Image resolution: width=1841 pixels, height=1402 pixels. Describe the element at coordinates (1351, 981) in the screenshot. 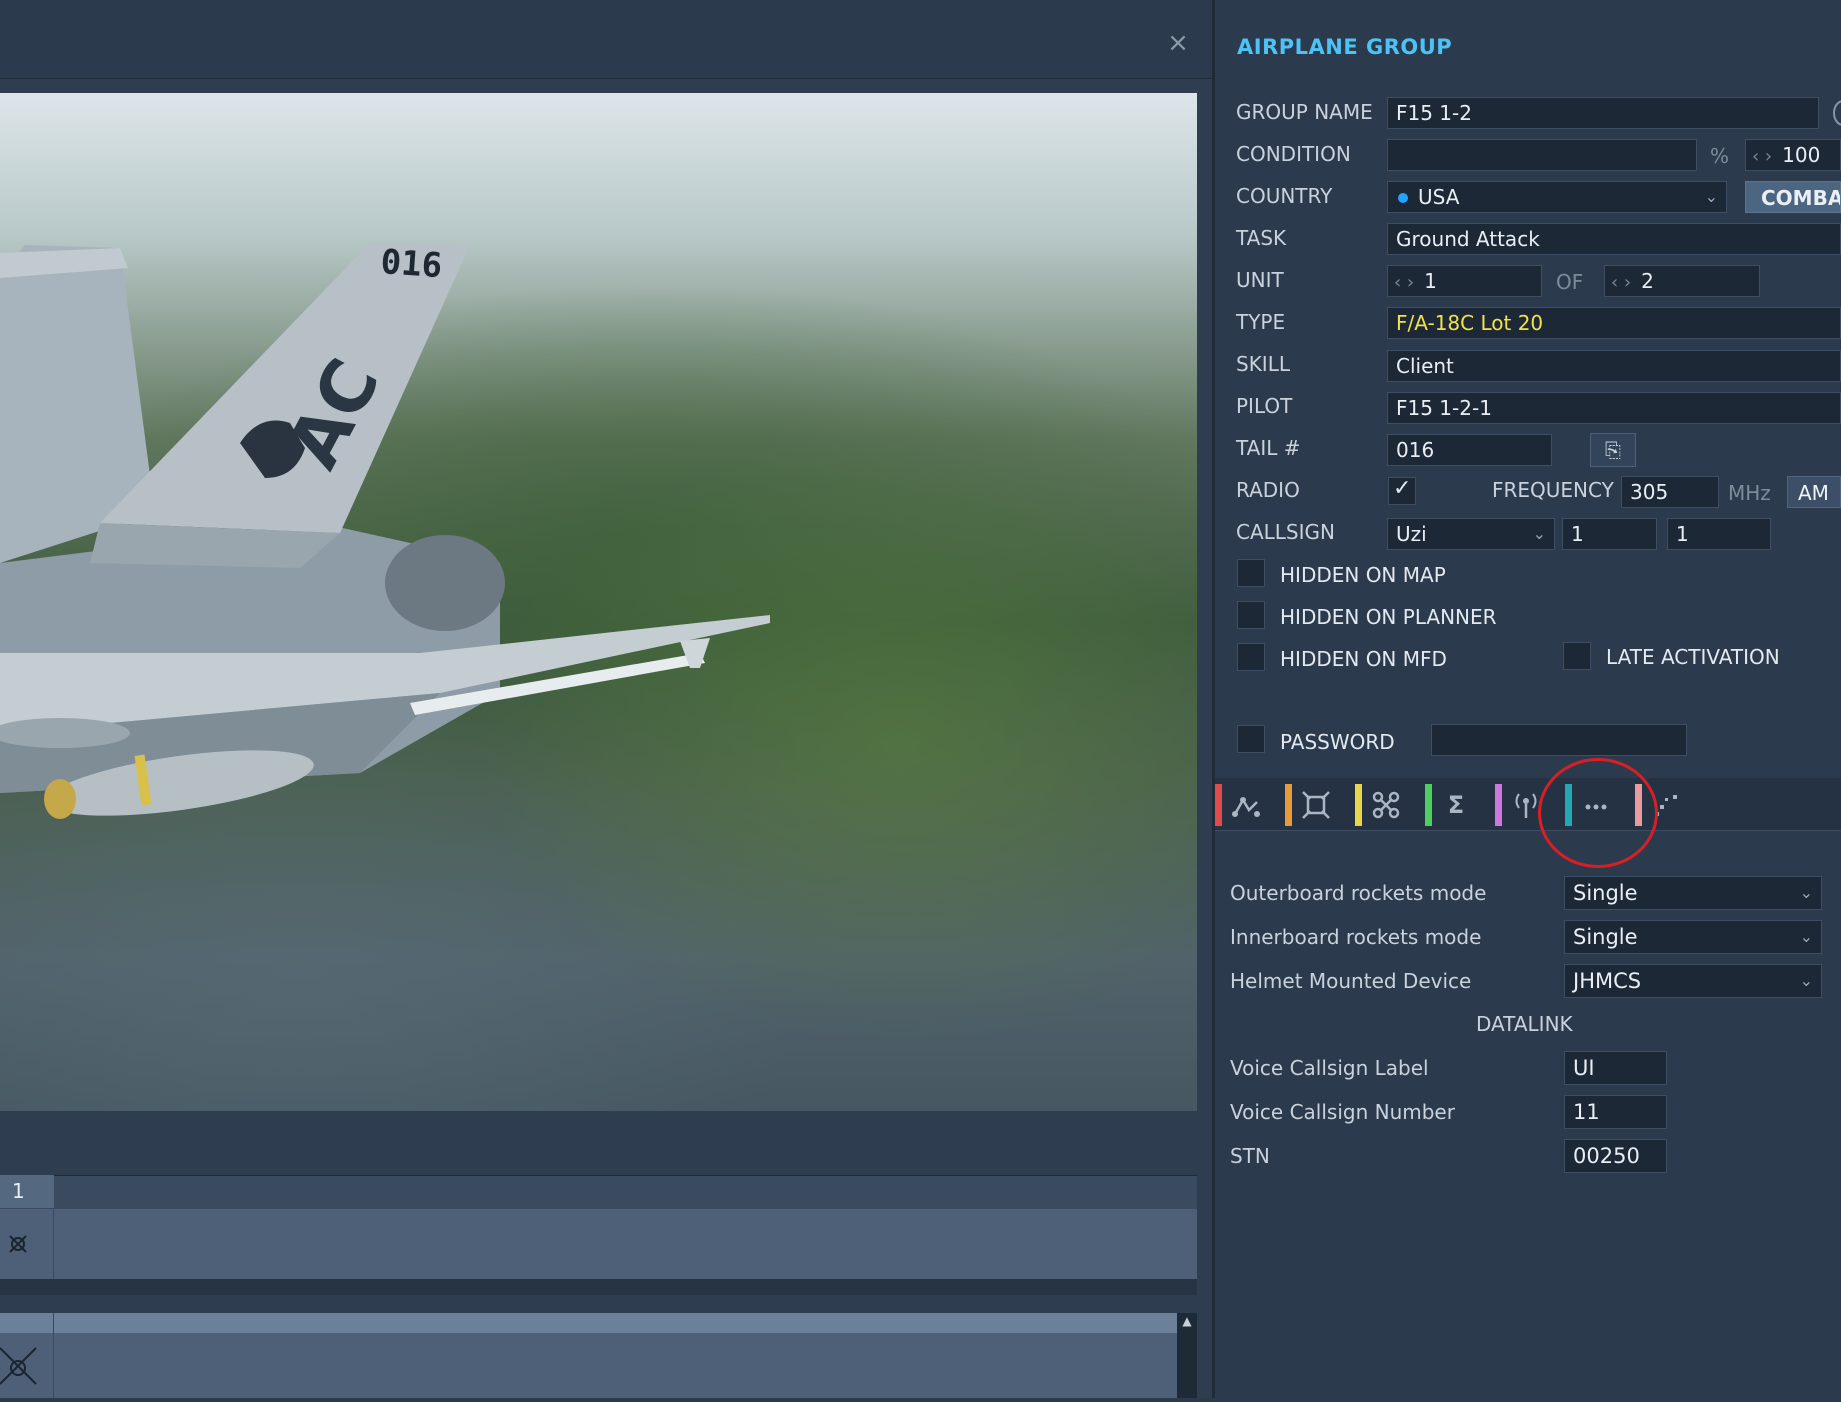

I see `helmet-device-label: Helmet Mounted Device` at that location.